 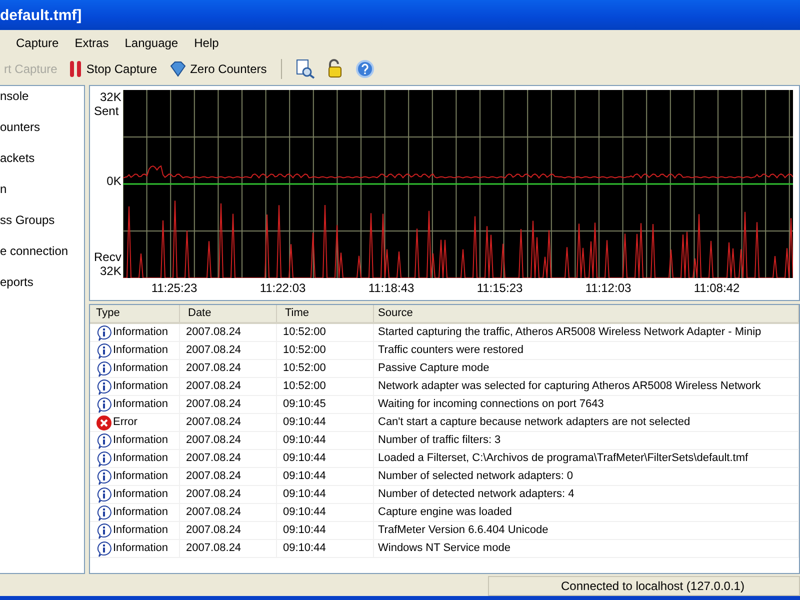 What do you see at coordinates (586, 476) in the screenshot?
I see `table-cell: Number of selected network adapters: 0` at bounding box center [586, 476].